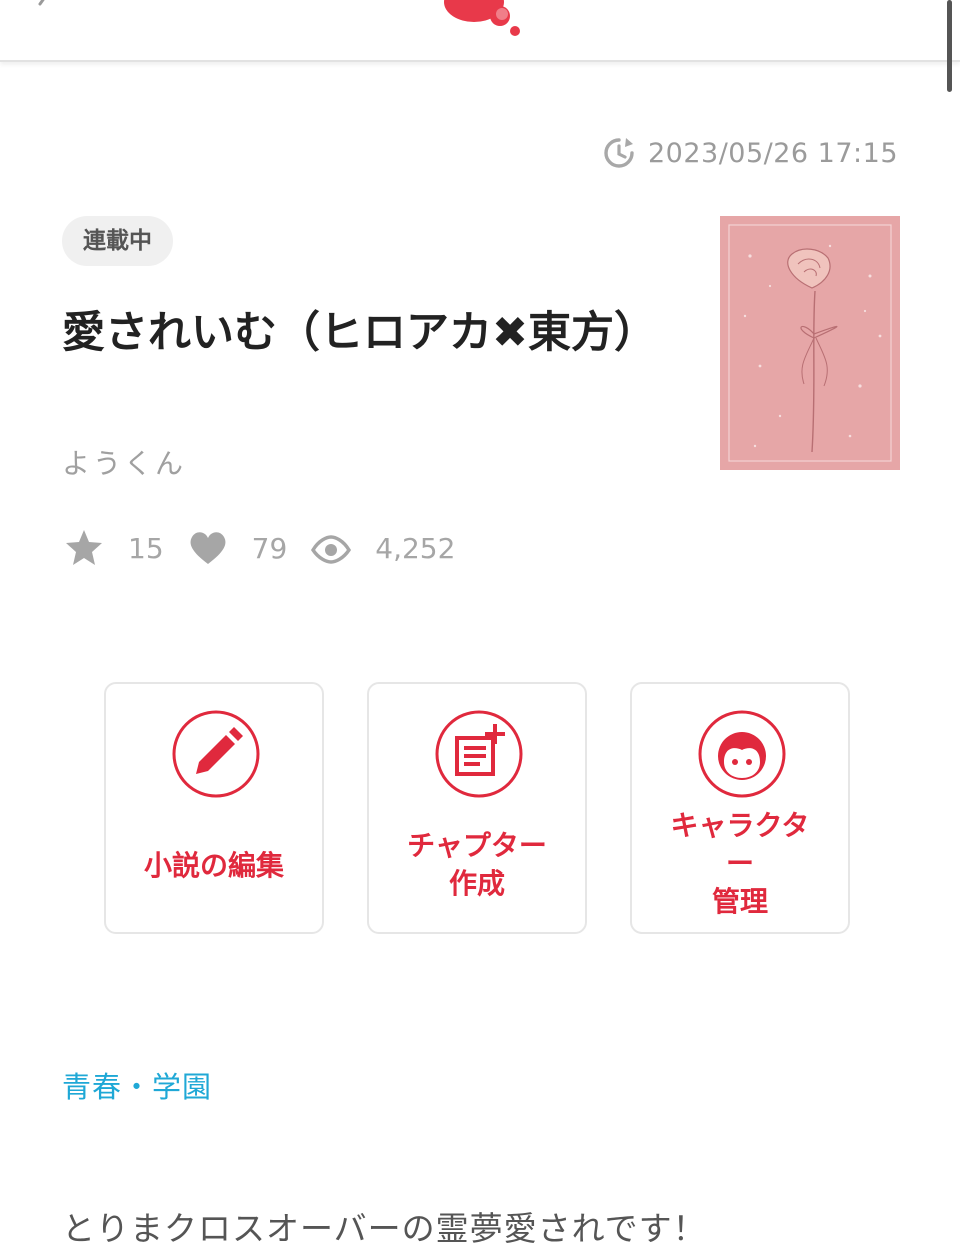  Describe the element at coordinates (479, 754) in the screenshot. I see `add-note-icon` at that location.